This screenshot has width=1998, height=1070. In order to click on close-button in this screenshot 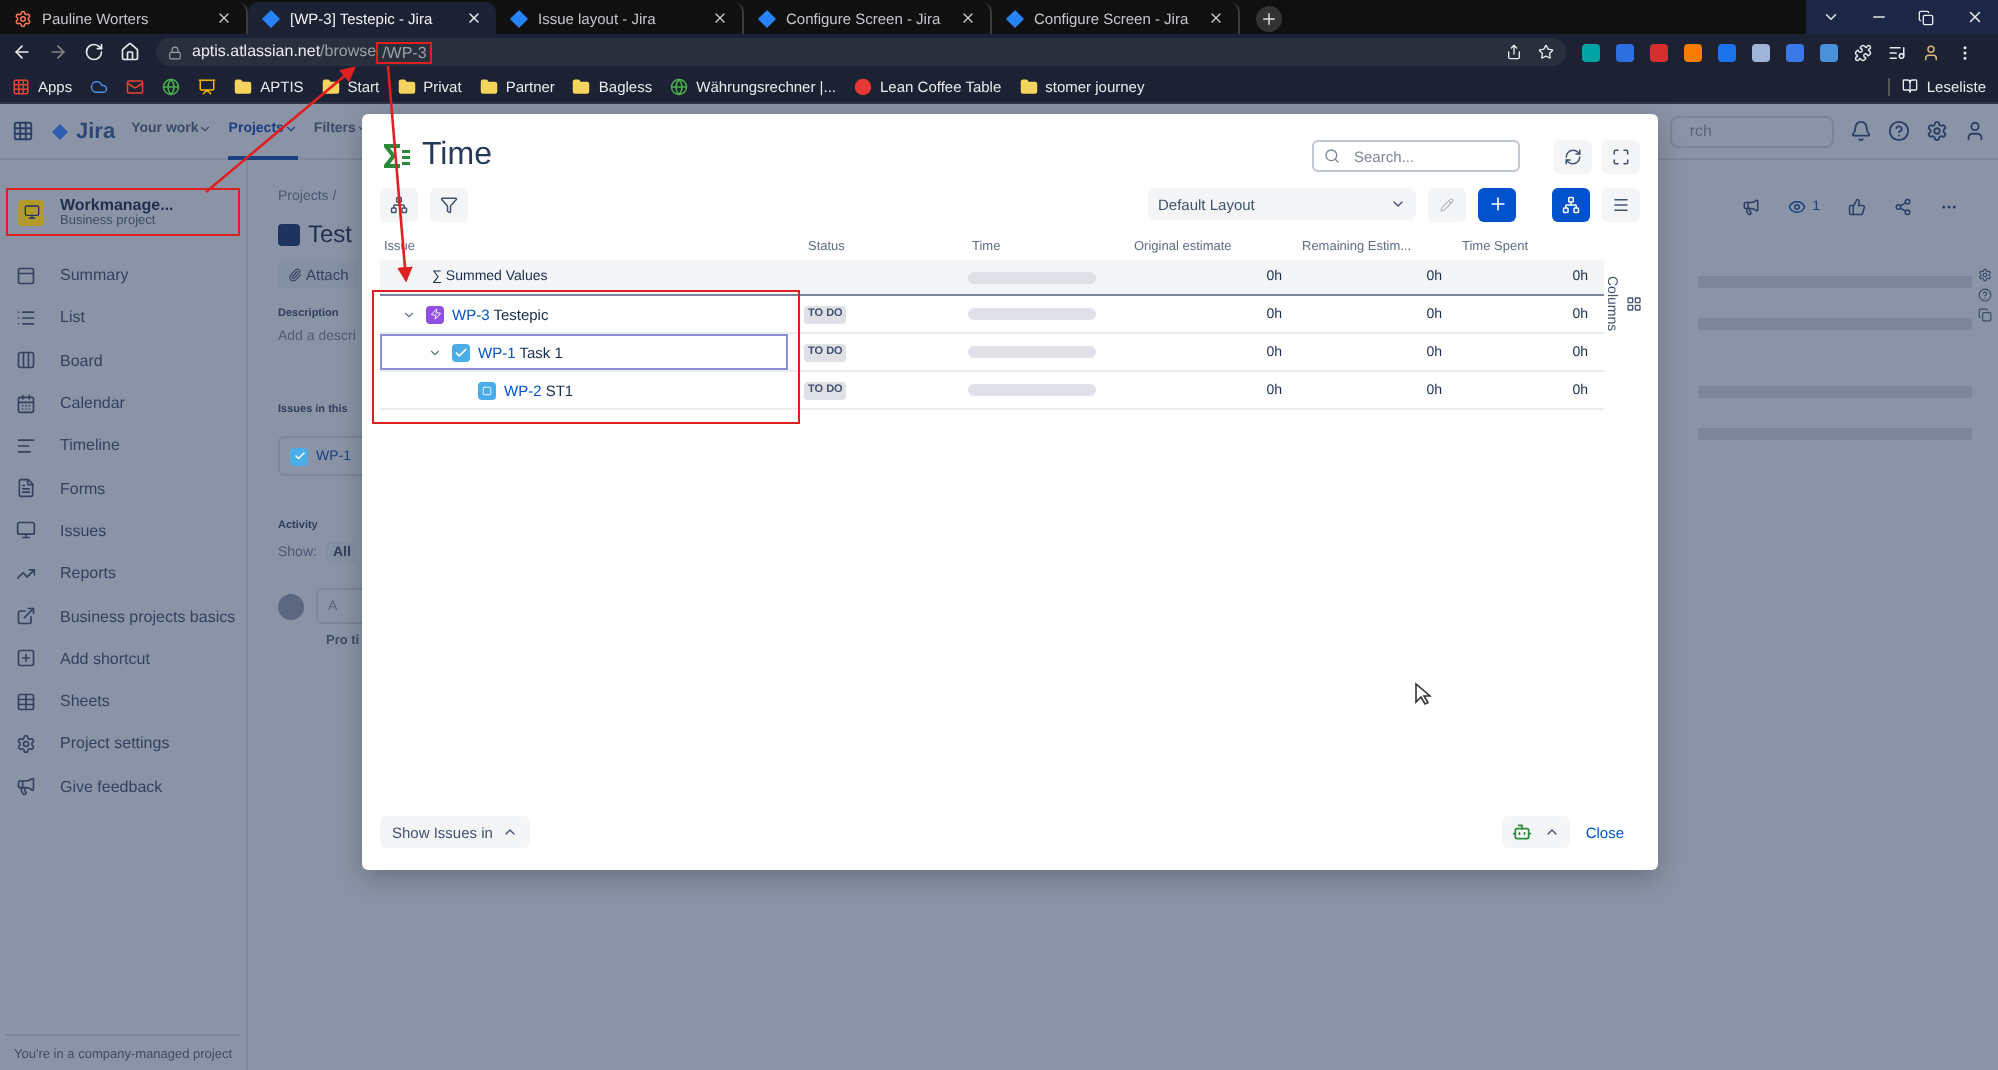, I will do `click(1974, 17)`.